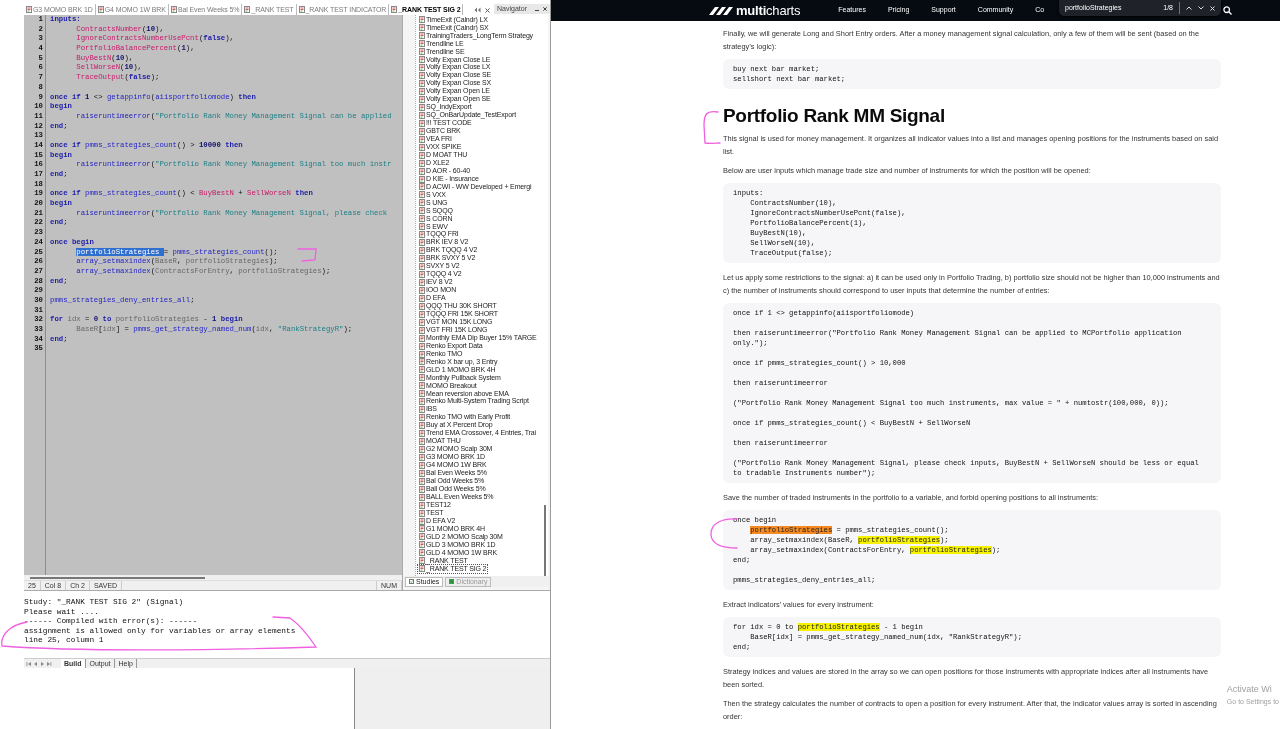 The height and width of the screenshot is (729, 1280). I want to click on chevron-up-icon, so click(1189, 8).